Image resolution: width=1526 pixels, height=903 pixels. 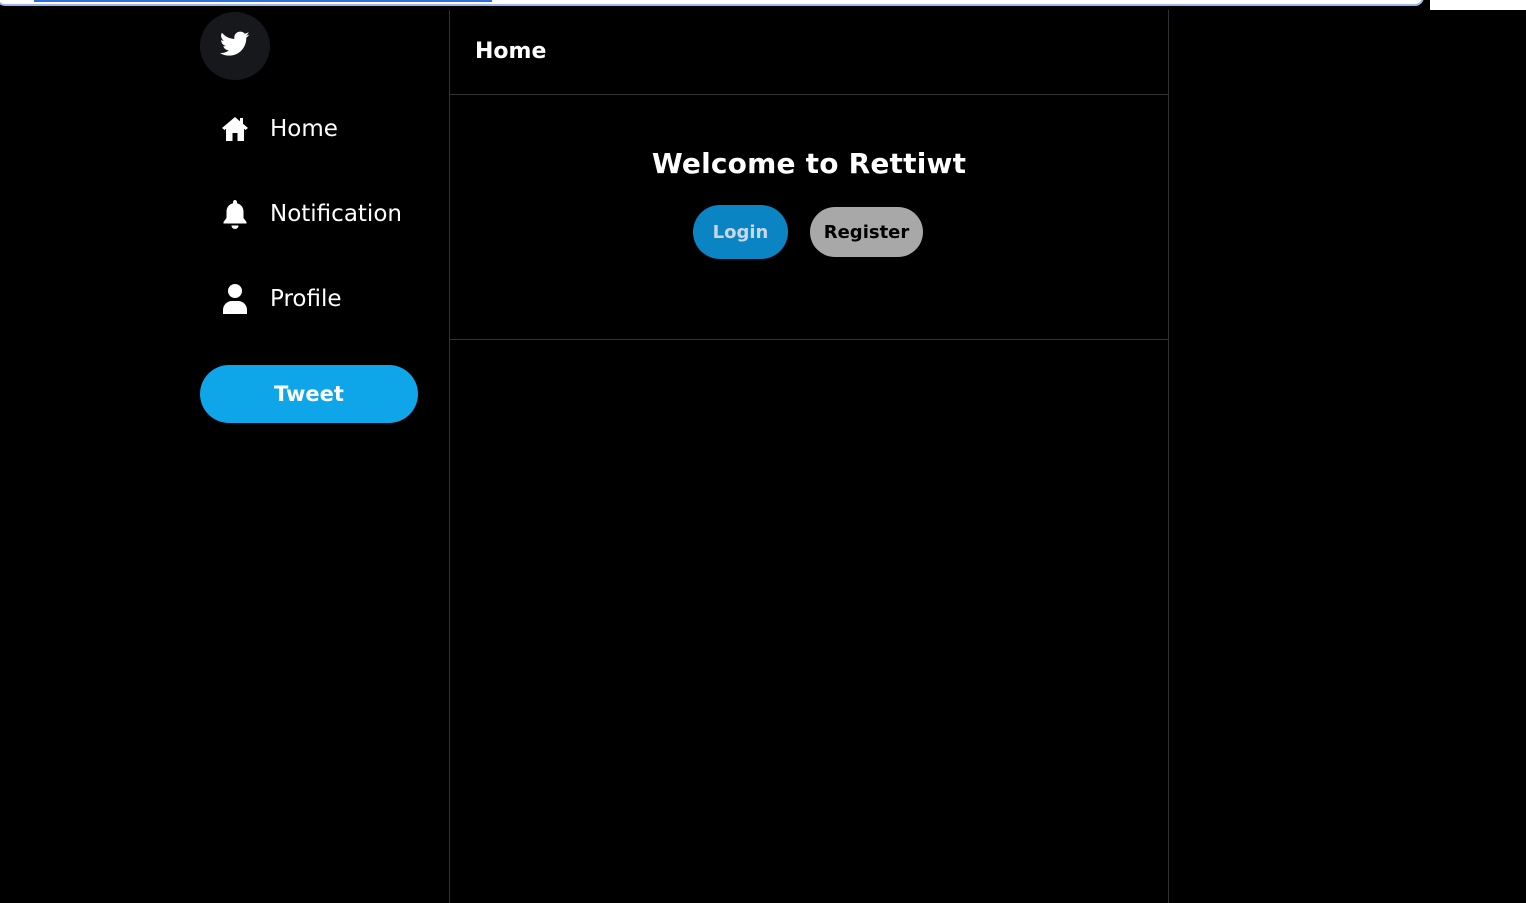 I want to click on nav-item-notification: Notification, so click(x=310, y=214).